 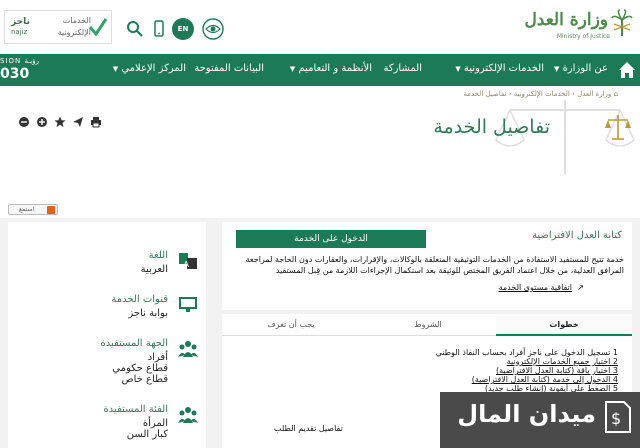 I want to click on home-icon, so click(x=627, y=70).